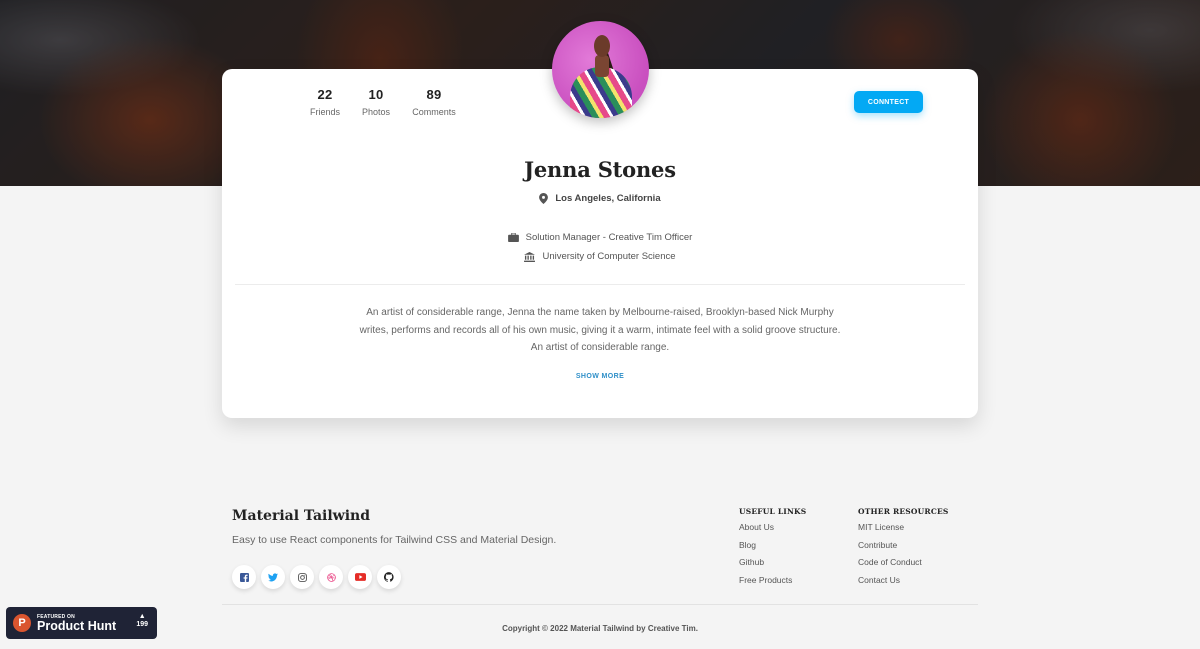 The width and height of the screenshot is (1200, 649). What do you see at coordinates (600, 604) in the screenshot?
I see `footer-divider` at bounding box center [600, 604].